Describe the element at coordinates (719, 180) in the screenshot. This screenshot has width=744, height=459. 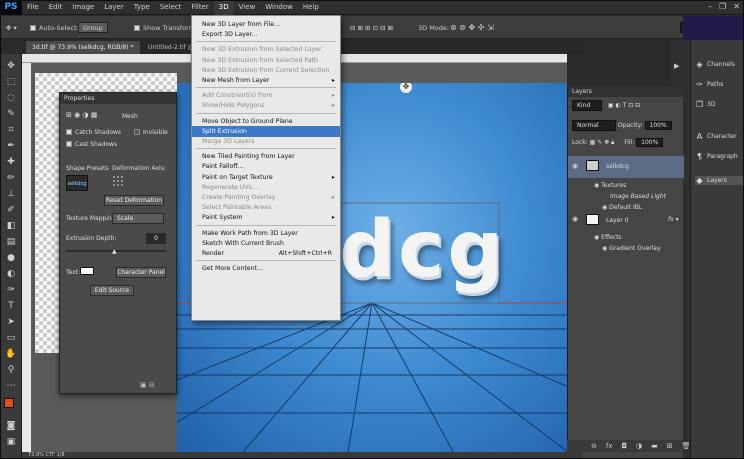
I see `layers-panel-button: ◆ Layers` at that location.